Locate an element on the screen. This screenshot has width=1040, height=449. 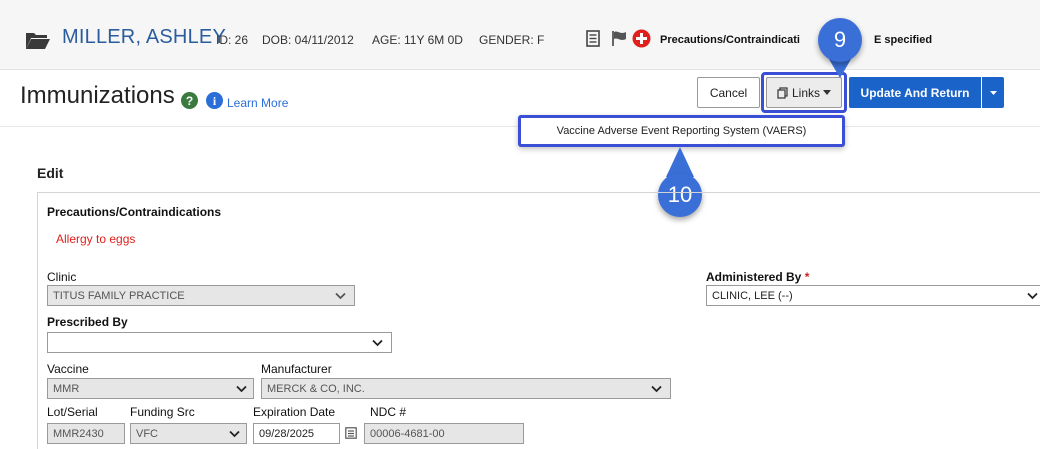
cancel-label: Cancel is located at coordinates (728, 92).